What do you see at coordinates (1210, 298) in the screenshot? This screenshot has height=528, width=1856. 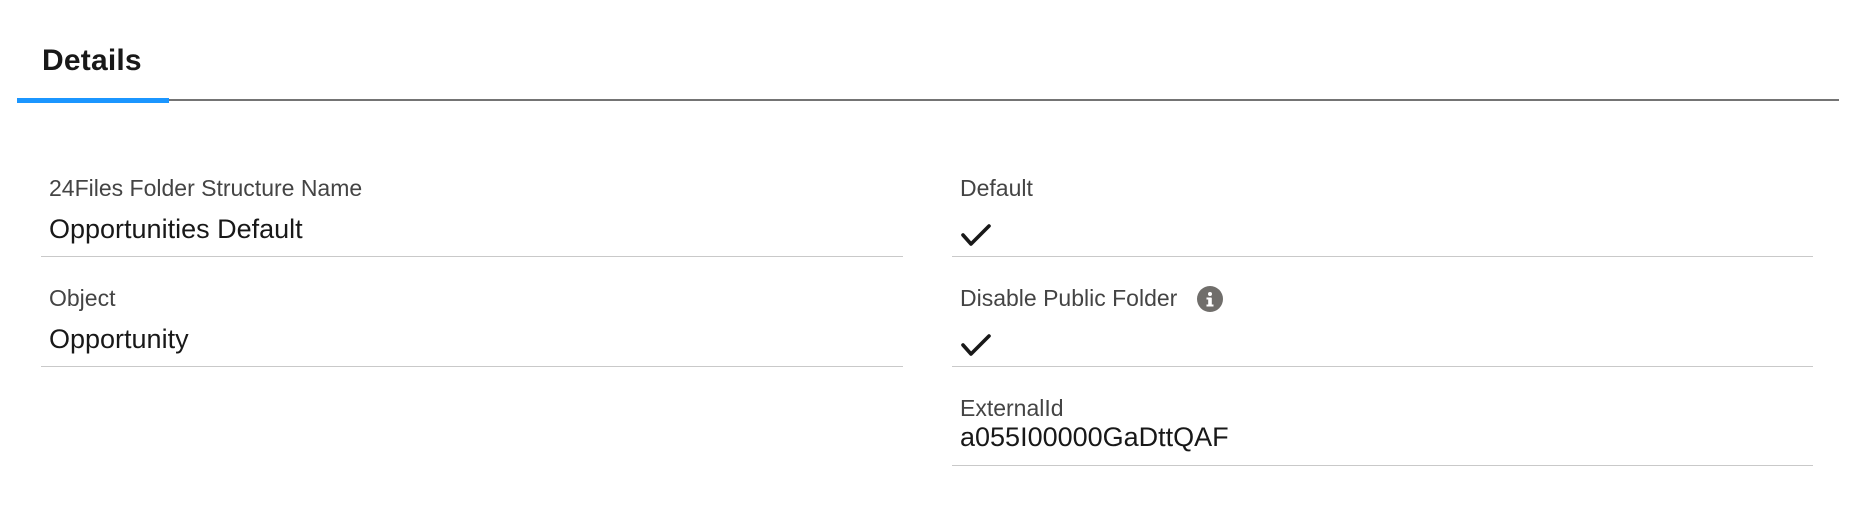 I see `info-icon` at bounding box center [1210, 298].